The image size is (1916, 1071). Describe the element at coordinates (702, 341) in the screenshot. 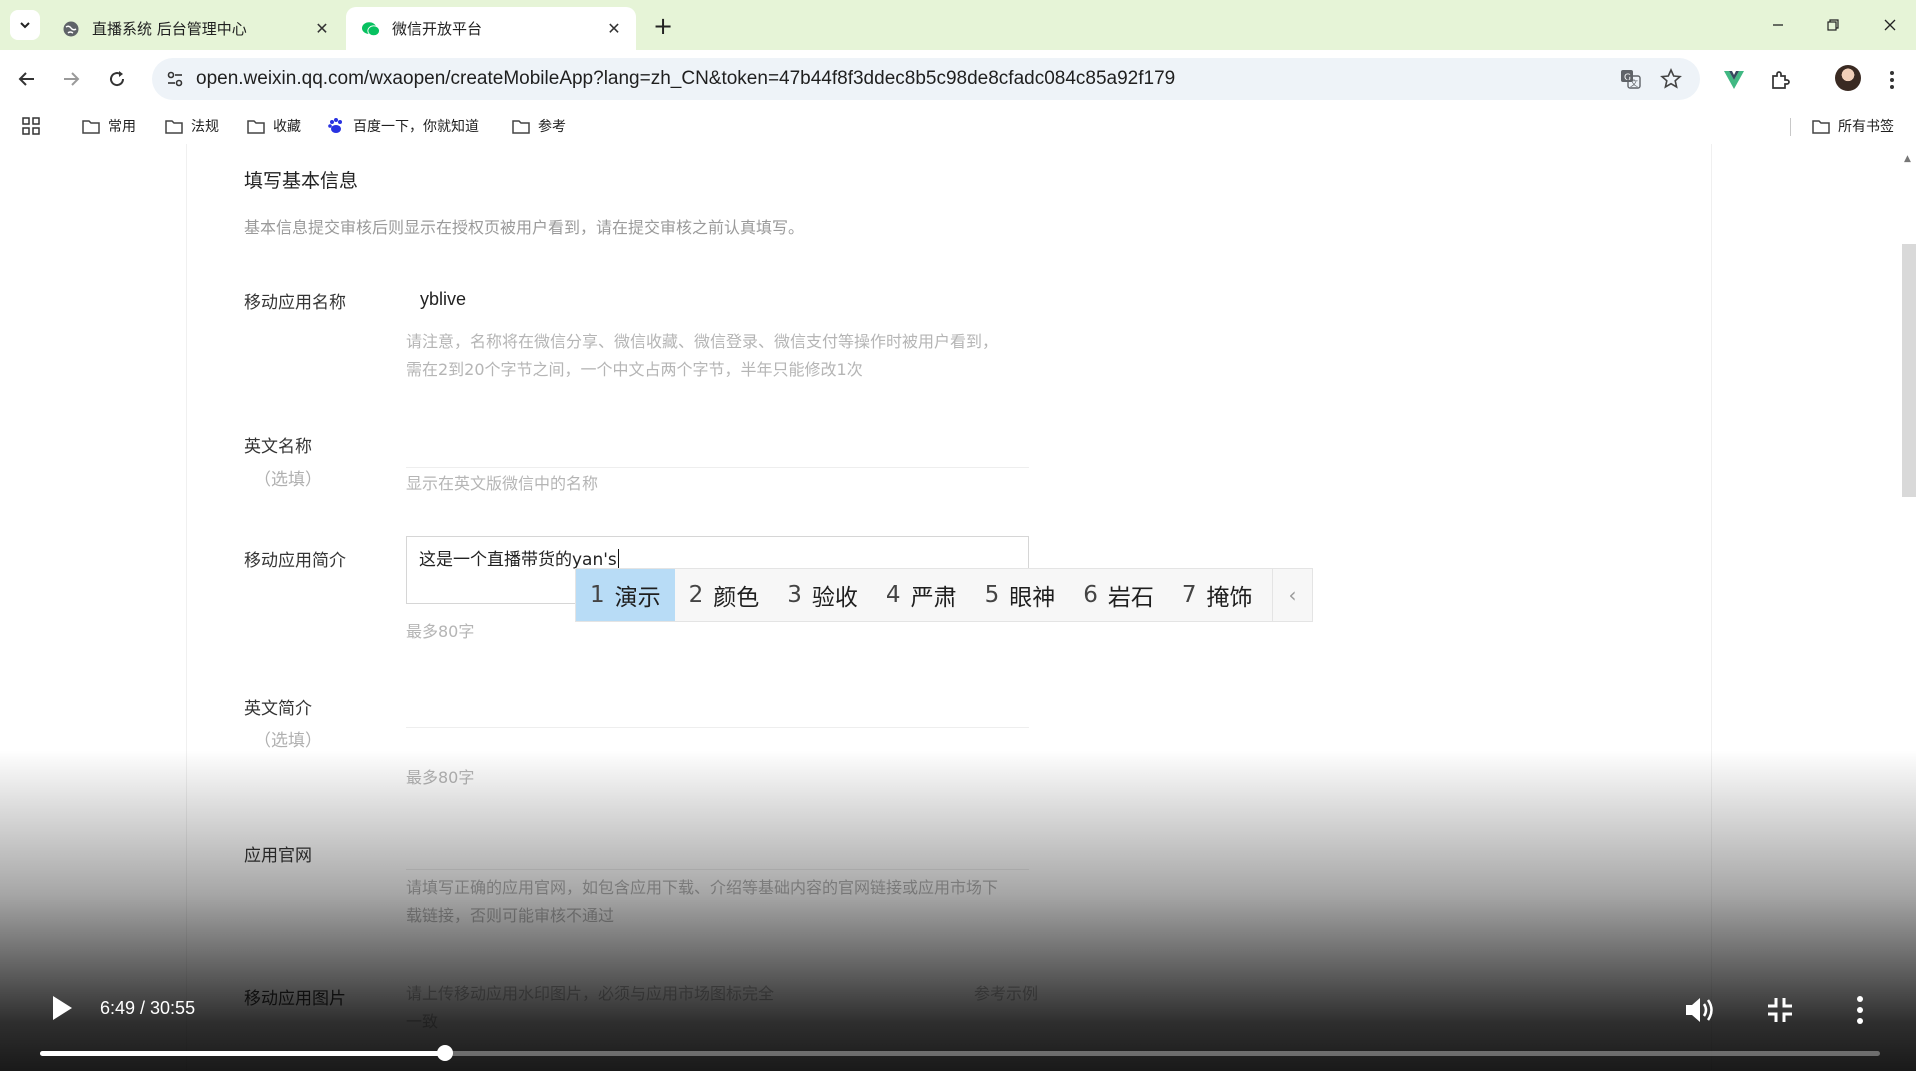

I see `app-name-tip-1: 请注意，名称将在微信分享、微信收藏、微信登录、微信支付等操作时被用户看到，` at that location.